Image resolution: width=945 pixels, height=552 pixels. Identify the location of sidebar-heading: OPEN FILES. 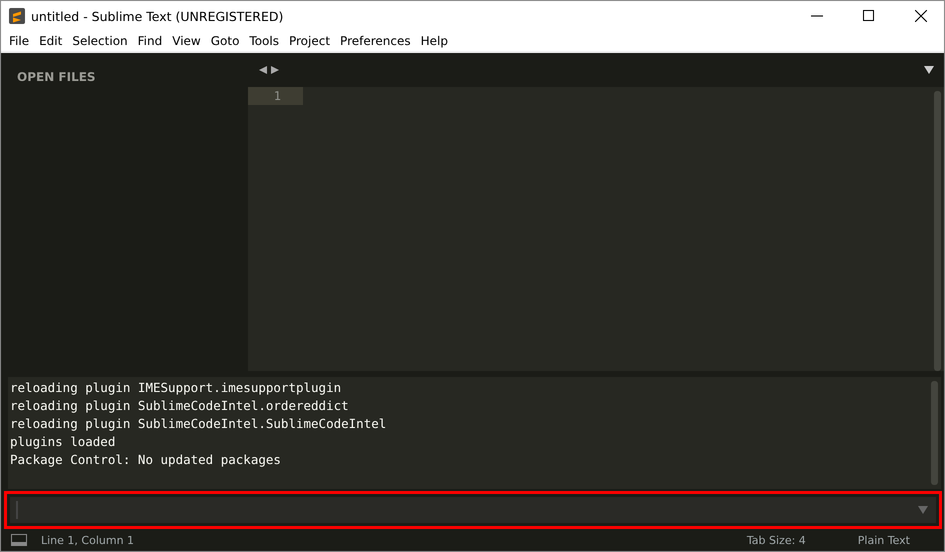
(56, 77).